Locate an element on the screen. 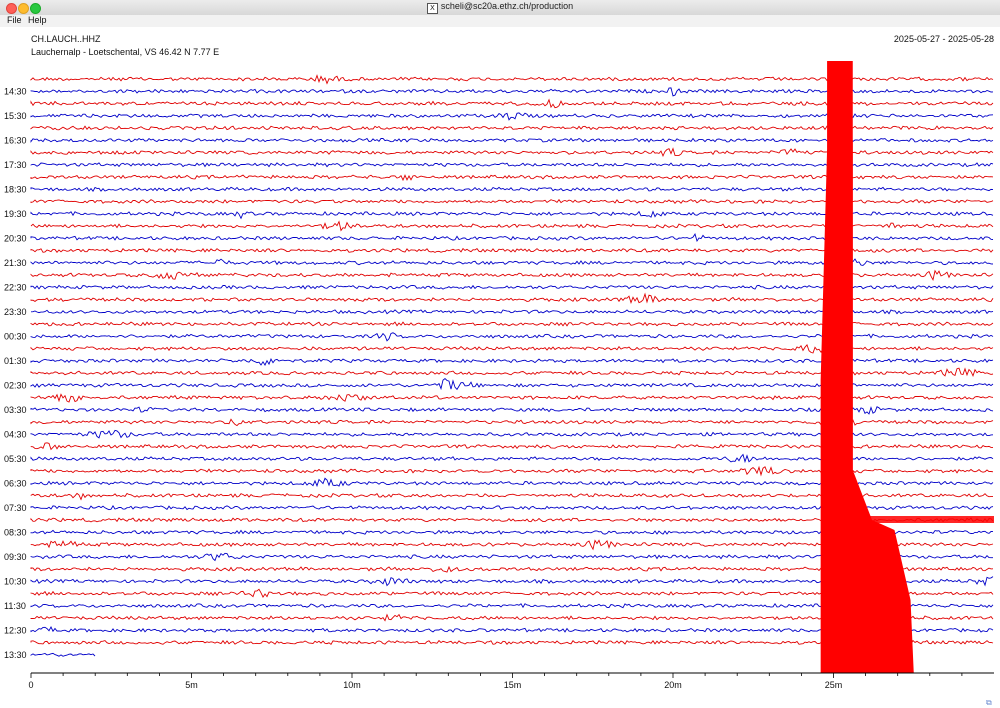 The height and width of the screenshot is (708, 1000). x-axis: 0 5m 10m 15m 20m 25m is located at coordinates (511, 681).